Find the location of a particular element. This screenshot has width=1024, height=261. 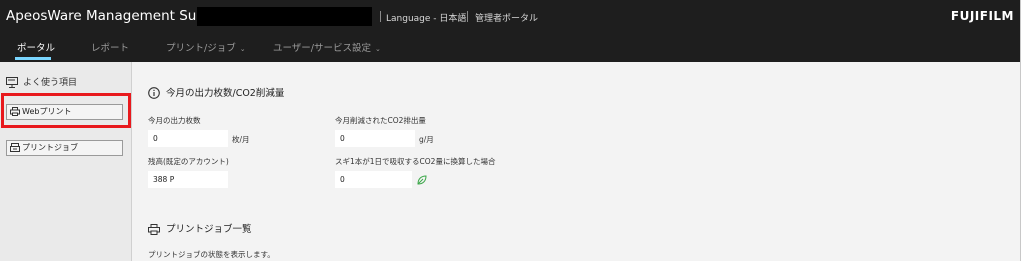

balance-label: 残高(既定のアカウント) is located at coordinates (188, 161).